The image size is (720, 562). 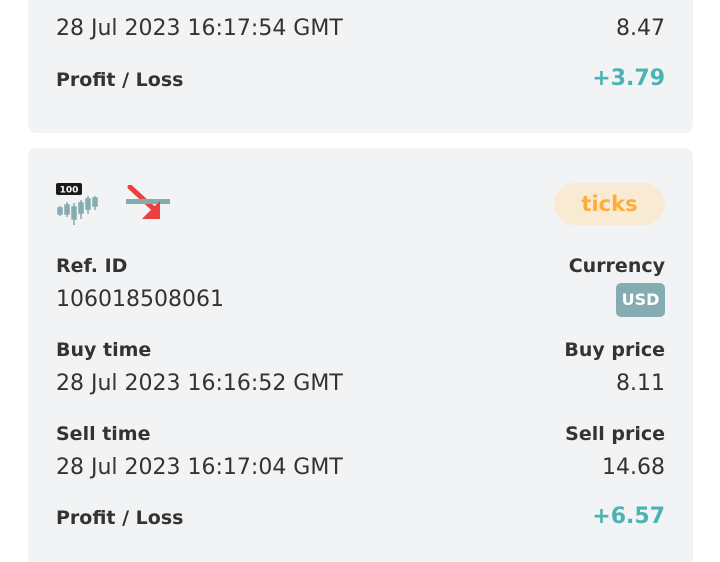 What do you see at coordinates (609, 204) in the screenshot?
I see `duration-tag: ticks` at bounding box center [609, 204].